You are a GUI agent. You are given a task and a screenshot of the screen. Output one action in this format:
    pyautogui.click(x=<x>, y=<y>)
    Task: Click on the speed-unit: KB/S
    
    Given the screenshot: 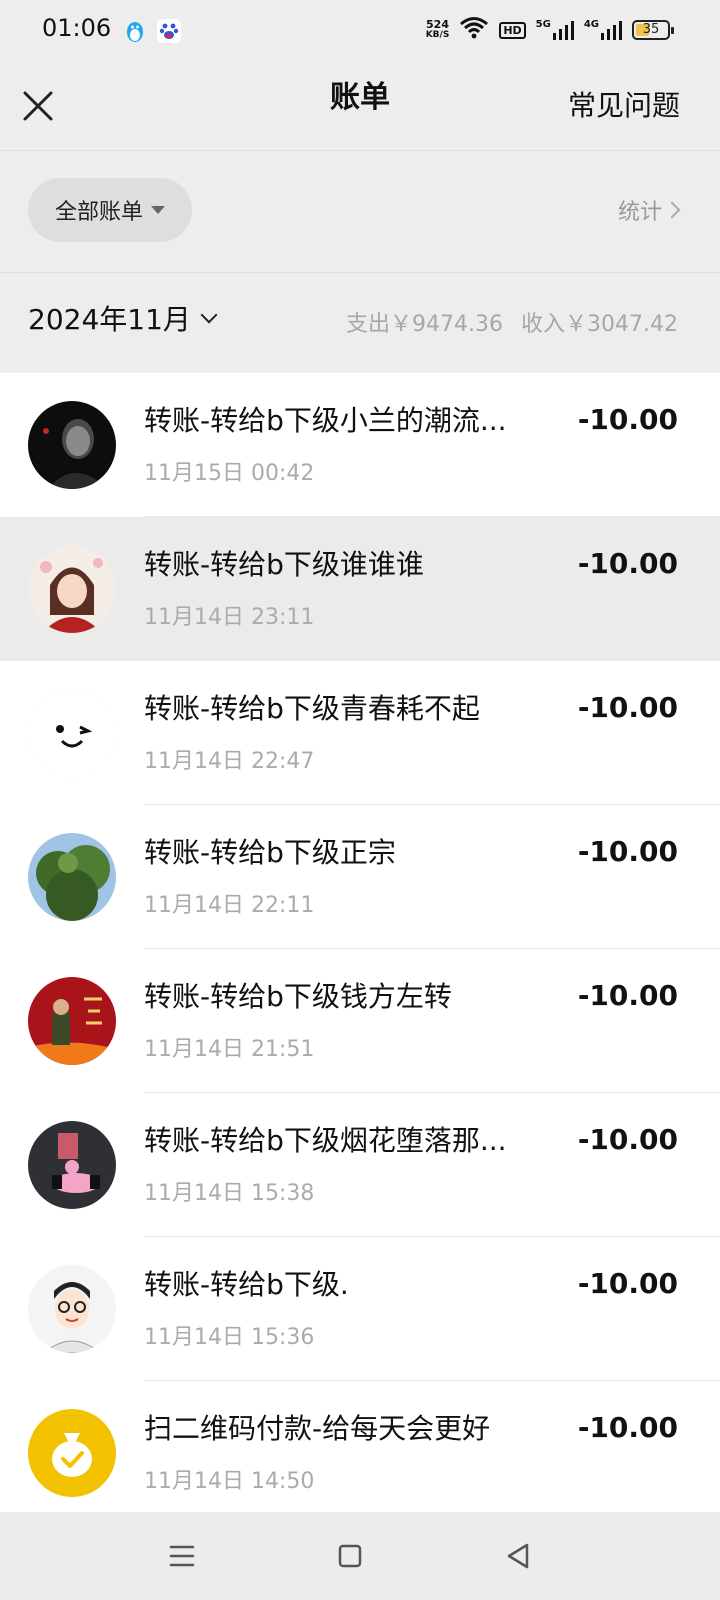 What is the action you would take?
    pyautogui.click(x=437, y=35)
    